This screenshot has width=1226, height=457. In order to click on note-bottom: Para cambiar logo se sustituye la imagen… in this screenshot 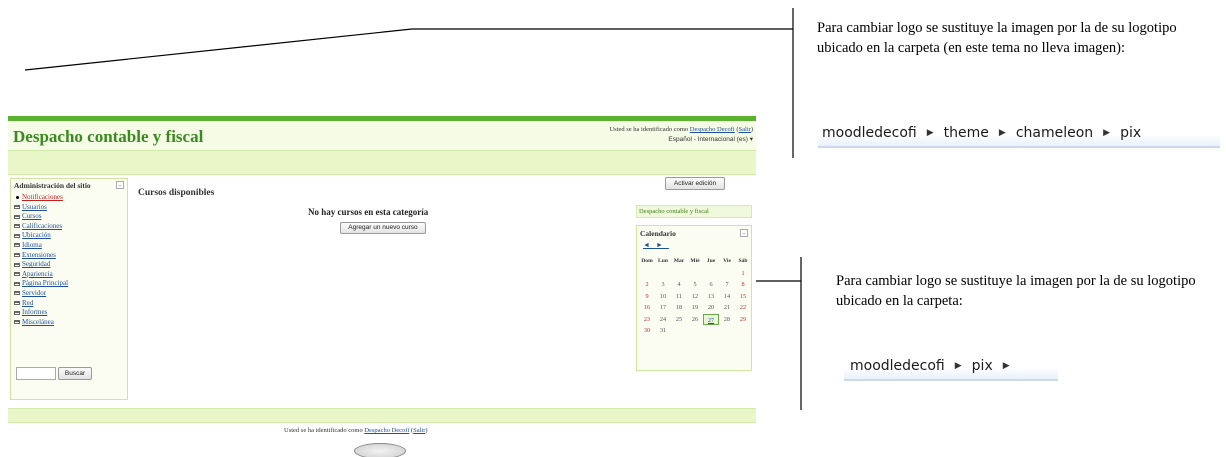, I will do `click(1016, 291)`.